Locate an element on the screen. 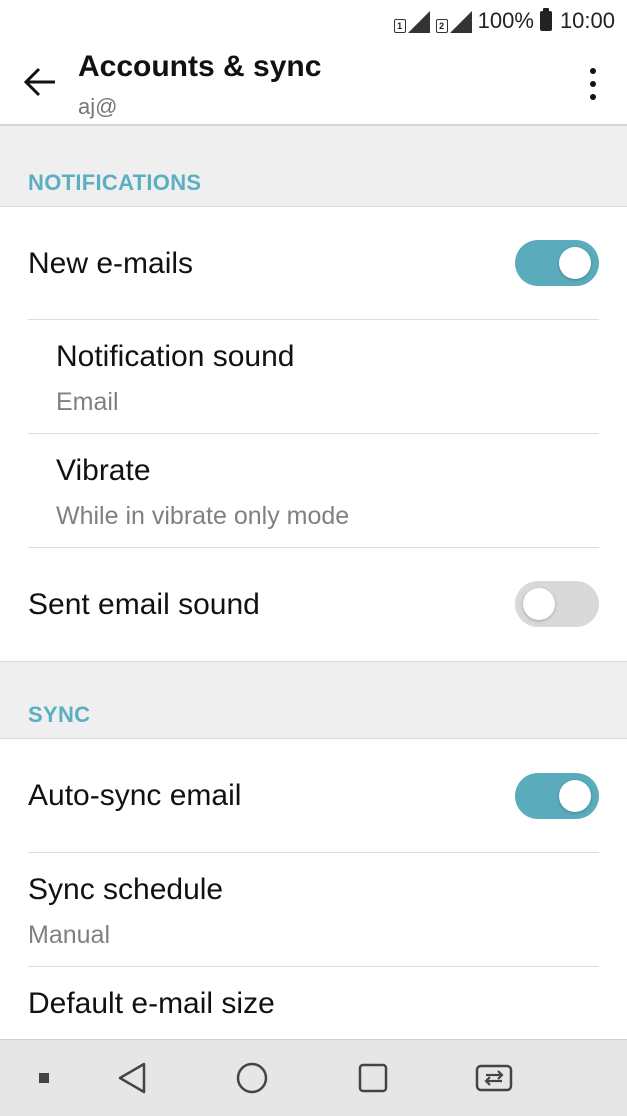 This screenshot has width=627, height=1116. more-vert-icon is located at coordinates (593, 71).